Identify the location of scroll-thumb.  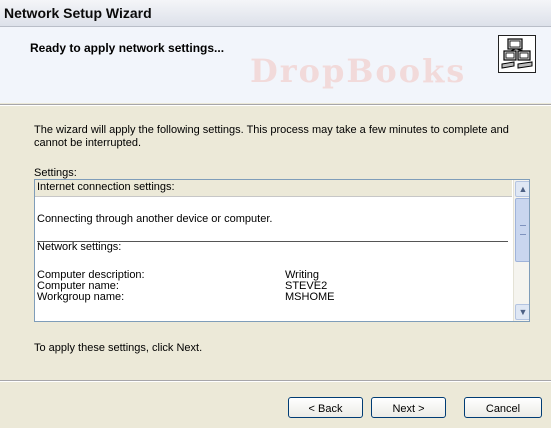
(522, 230).